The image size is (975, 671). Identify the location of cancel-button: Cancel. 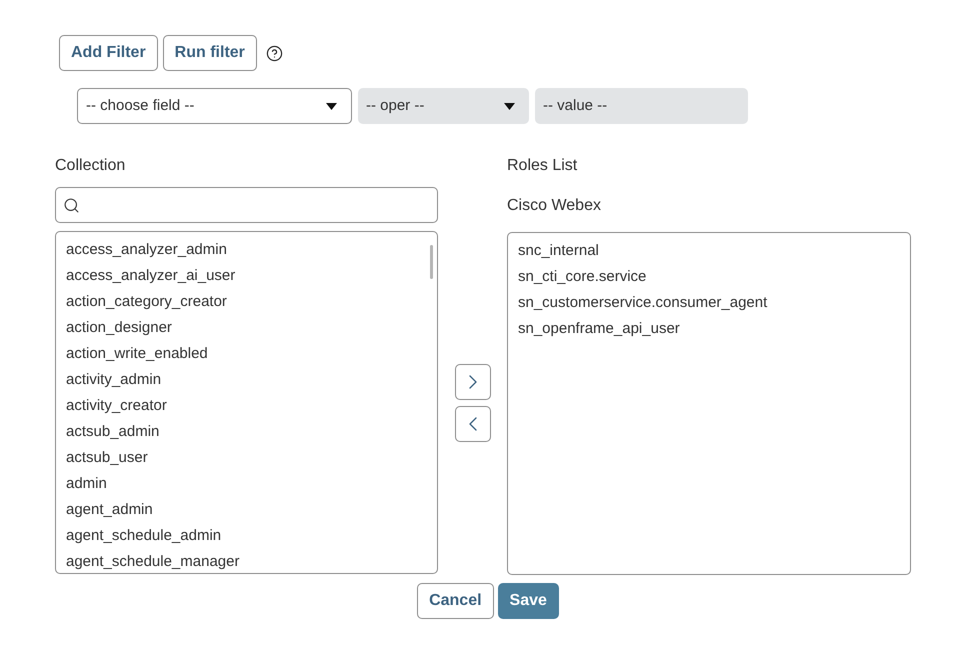
(455, 601).